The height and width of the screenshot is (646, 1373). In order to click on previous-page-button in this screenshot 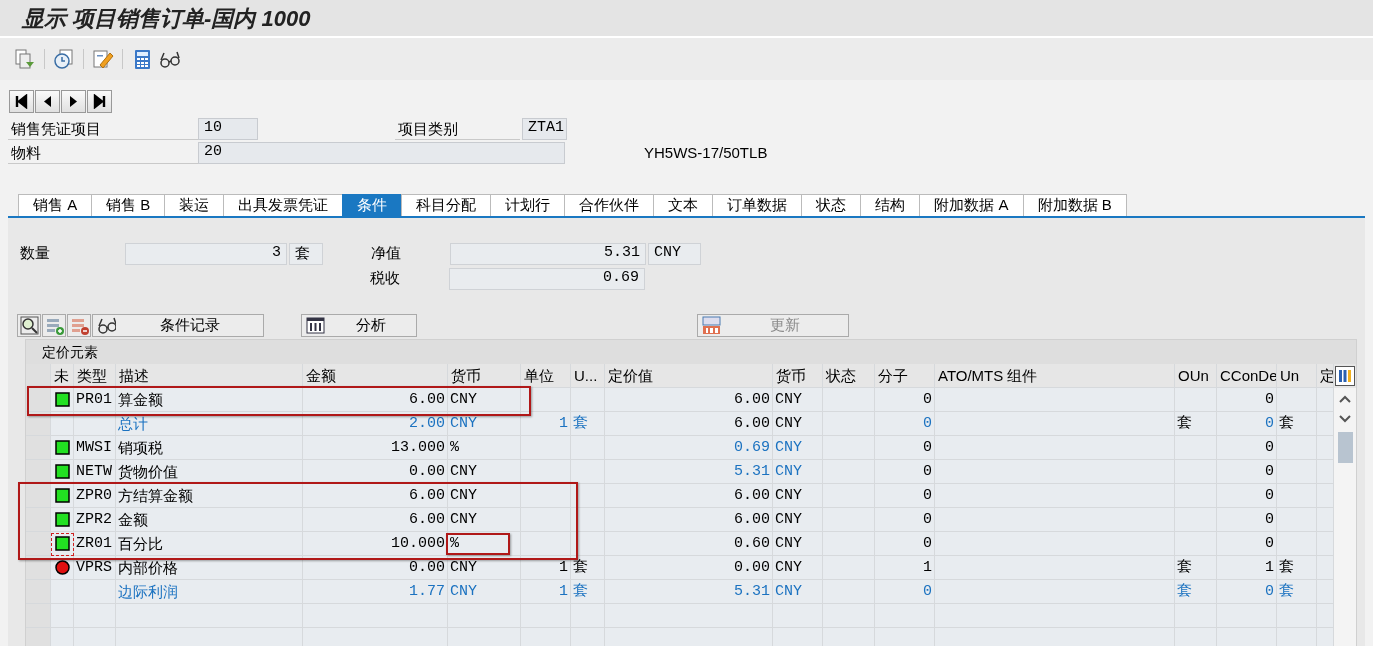, I will do `click(47, 101)`.